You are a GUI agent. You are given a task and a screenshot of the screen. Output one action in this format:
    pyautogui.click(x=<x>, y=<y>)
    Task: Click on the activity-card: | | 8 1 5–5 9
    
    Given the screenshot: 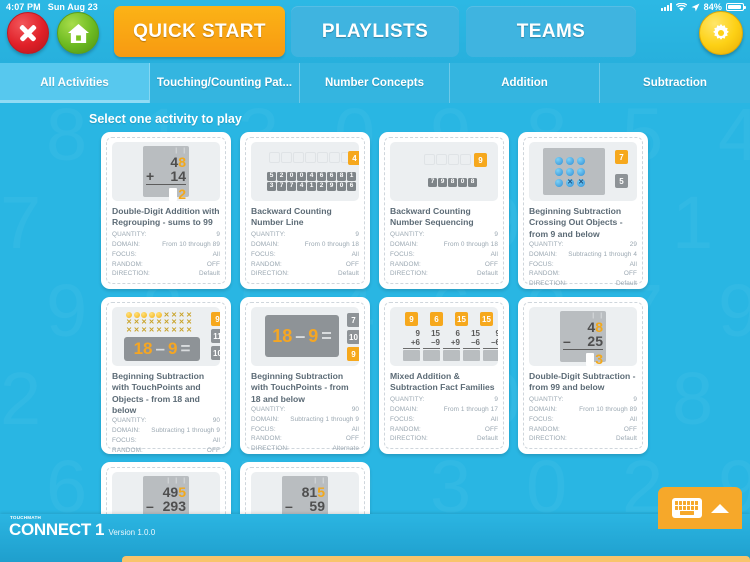 What is the action you would take?
    pyautogui.click(x=305, y=488)
    